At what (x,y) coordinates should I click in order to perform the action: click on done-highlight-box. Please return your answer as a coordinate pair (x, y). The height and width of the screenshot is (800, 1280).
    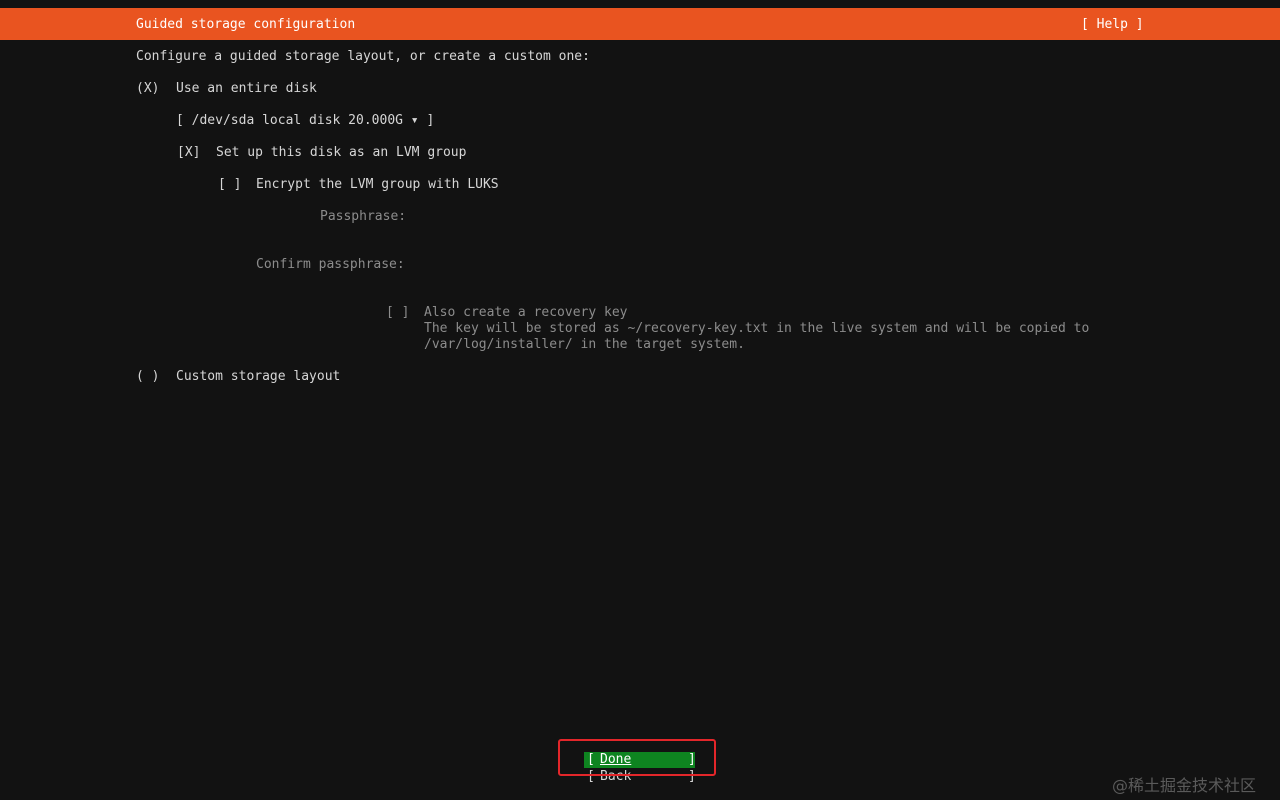
    Looking at the image, I should click on (637, 757).